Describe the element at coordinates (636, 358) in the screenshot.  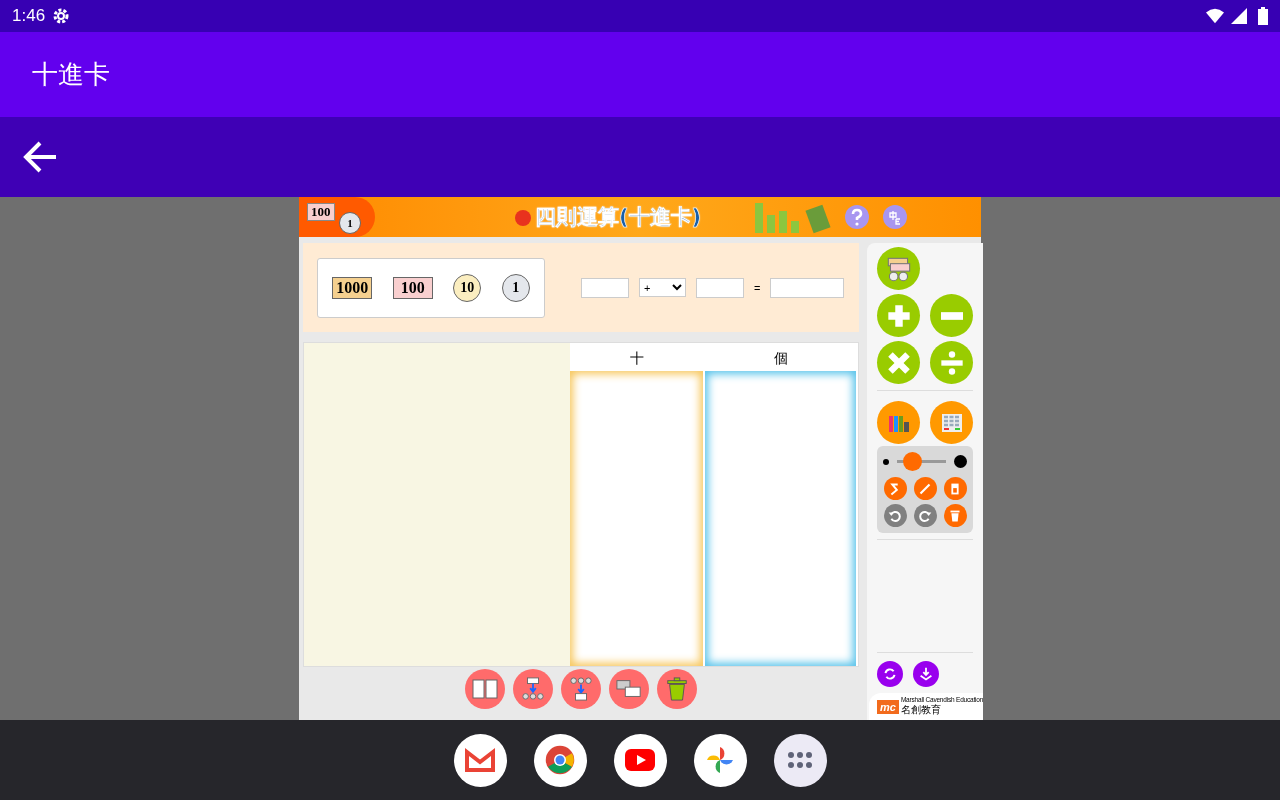
I see `column-heading: 十` at that location.